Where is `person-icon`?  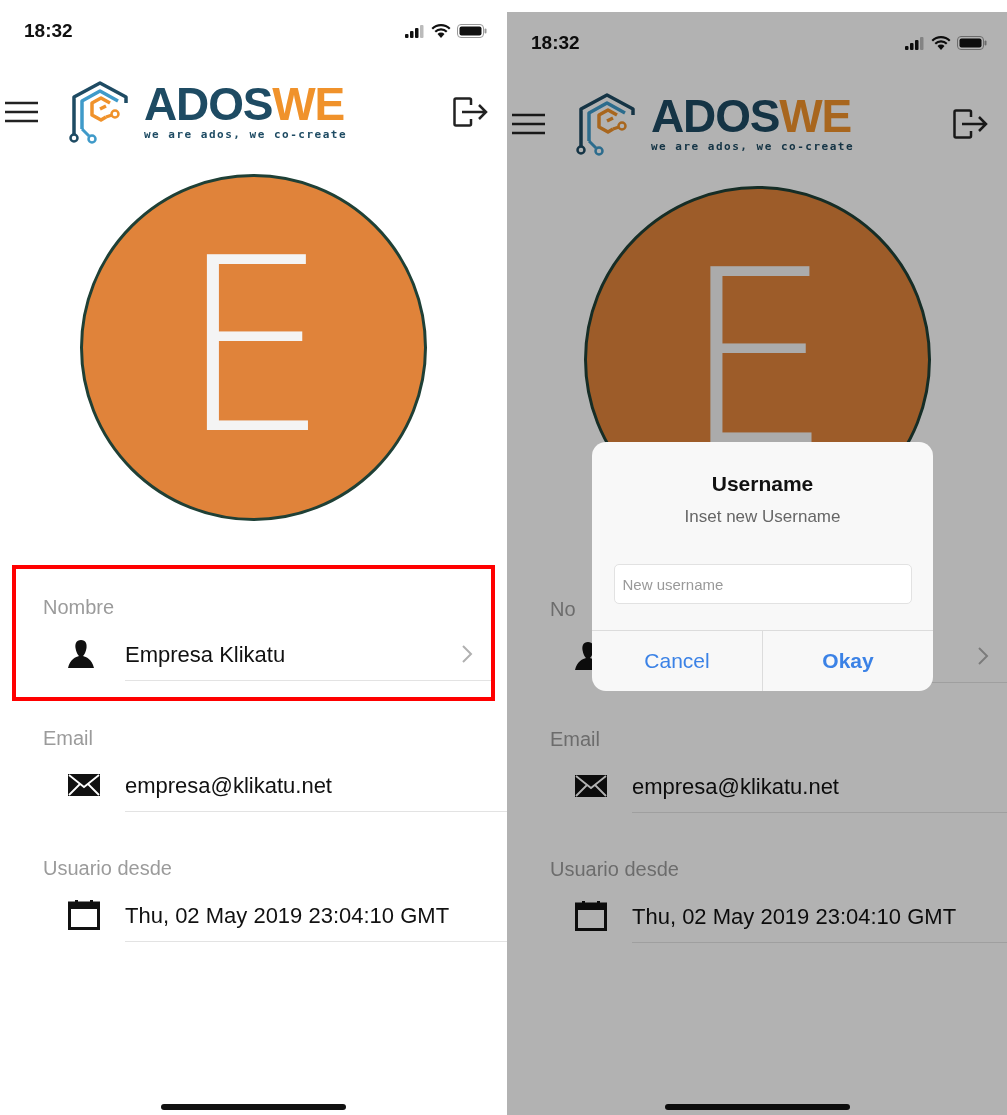
person-icon is located at coordinates (81, 654).